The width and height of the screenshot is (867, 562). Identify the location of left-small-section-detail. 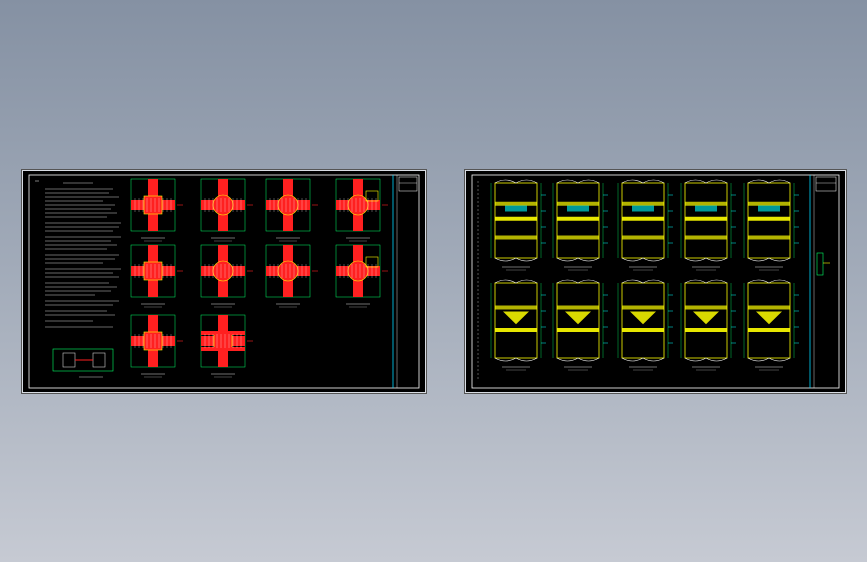
(83, 363).